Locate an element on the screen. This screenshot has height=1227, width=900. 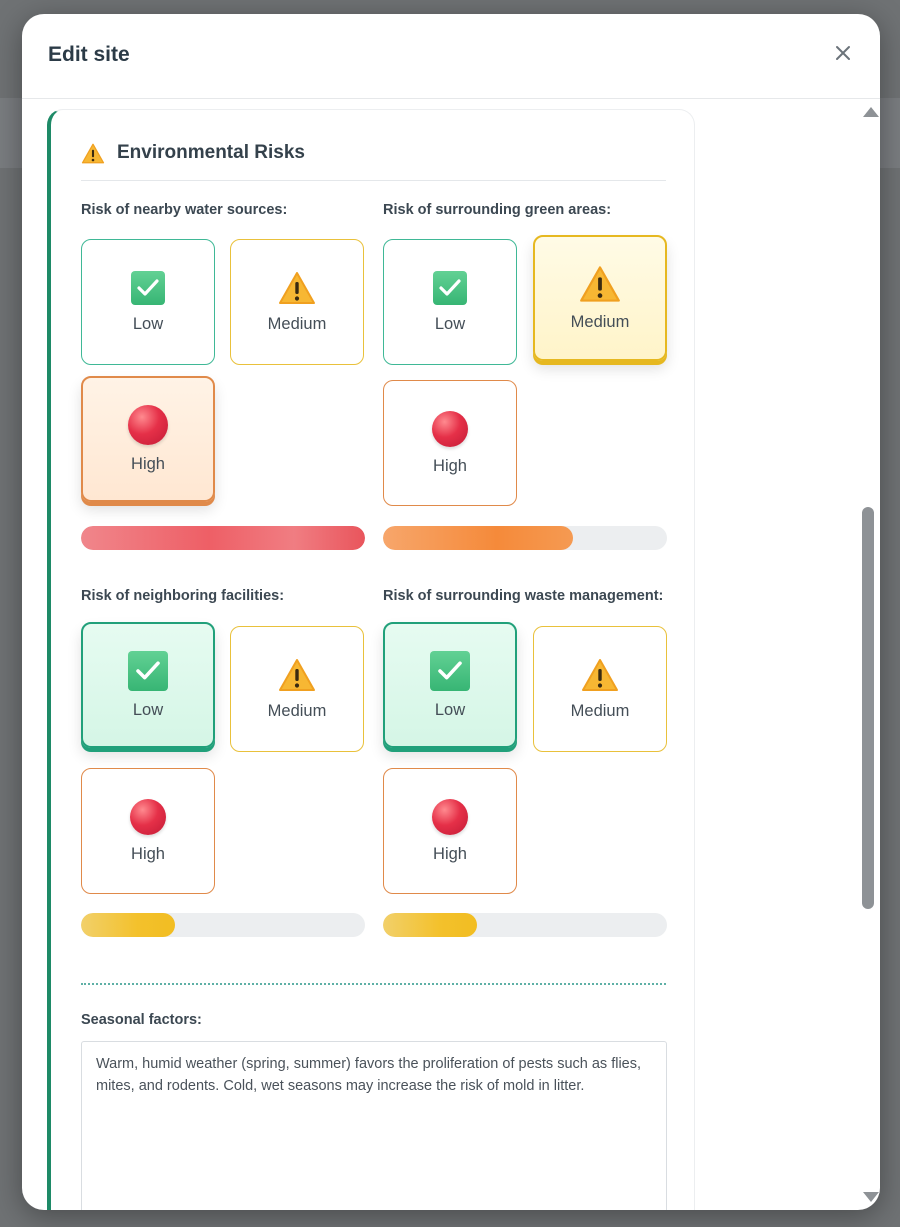
section-header: Environmental Risks is located at coordinates (193, 153).